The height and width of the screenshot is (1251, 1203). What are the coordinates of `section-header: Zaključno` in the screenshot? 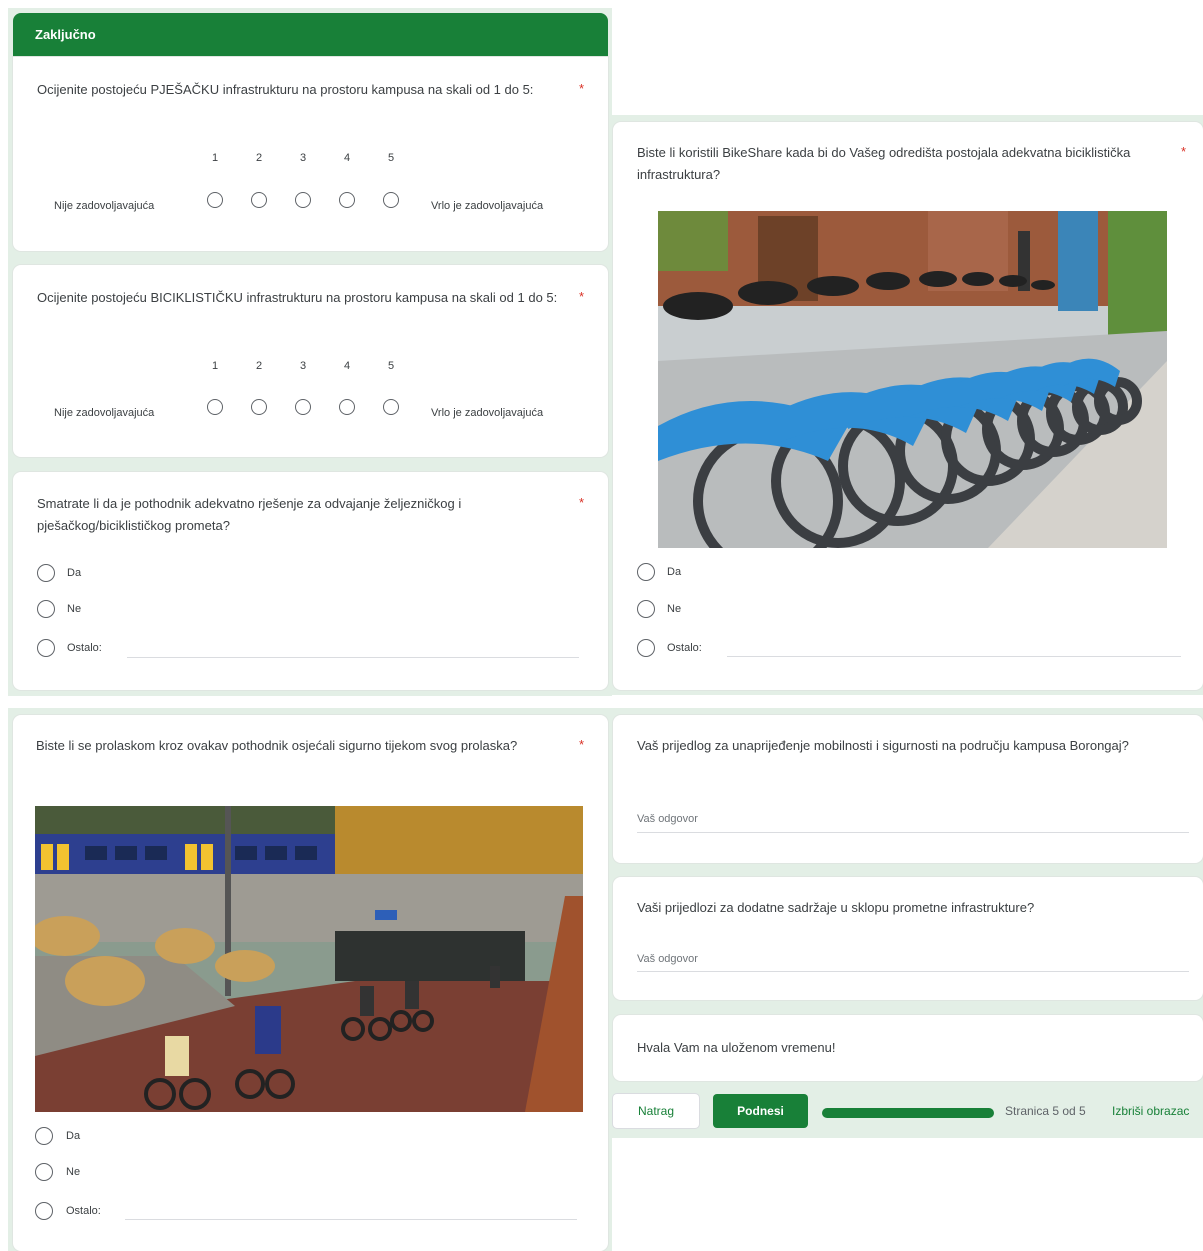 It's located at (310, 35).